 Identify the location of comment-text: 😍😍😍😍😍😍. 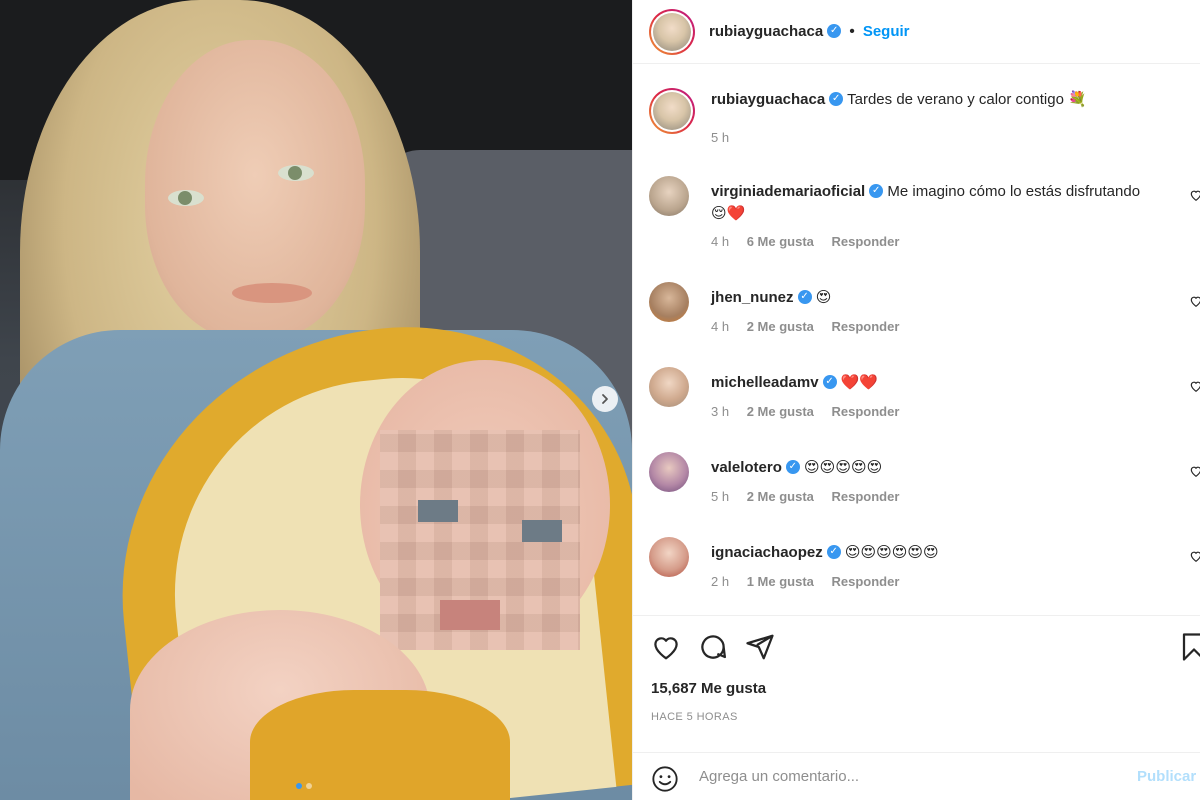
(891, 552).